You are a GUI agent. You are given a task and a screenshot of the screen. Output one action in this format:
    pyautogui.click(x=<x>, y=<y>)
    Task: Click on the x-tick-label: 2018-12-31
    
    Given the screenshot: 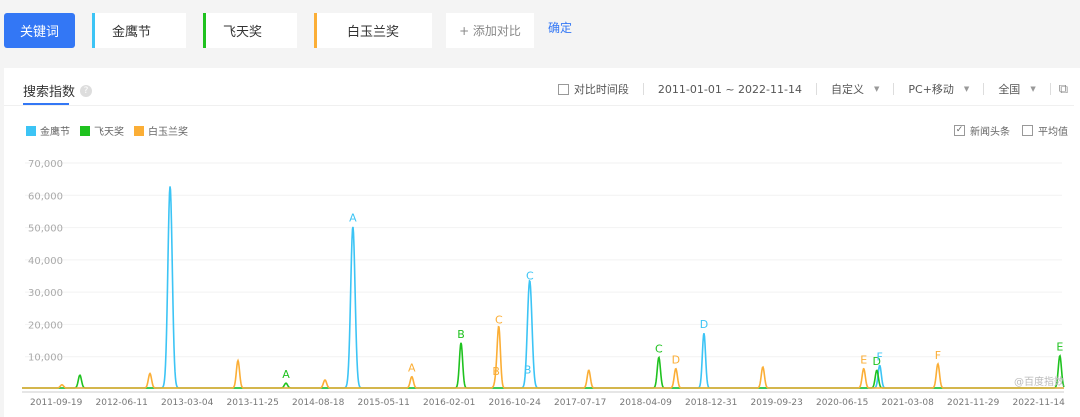 What is the action you would take?
    pyautogui.click(x=711, y=403)
    